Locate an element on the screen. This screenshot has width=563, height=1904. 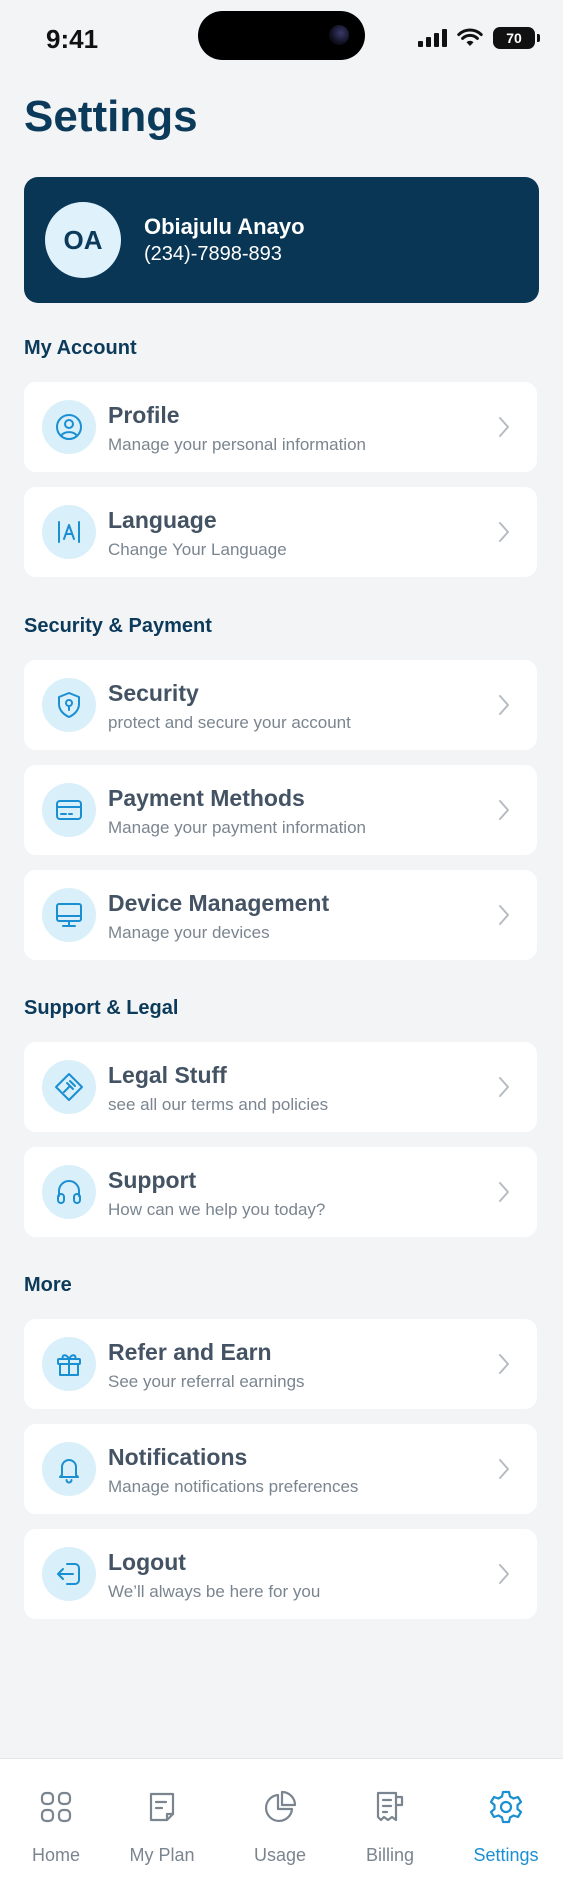
logout-icon is located at coordinates (69, 1574).